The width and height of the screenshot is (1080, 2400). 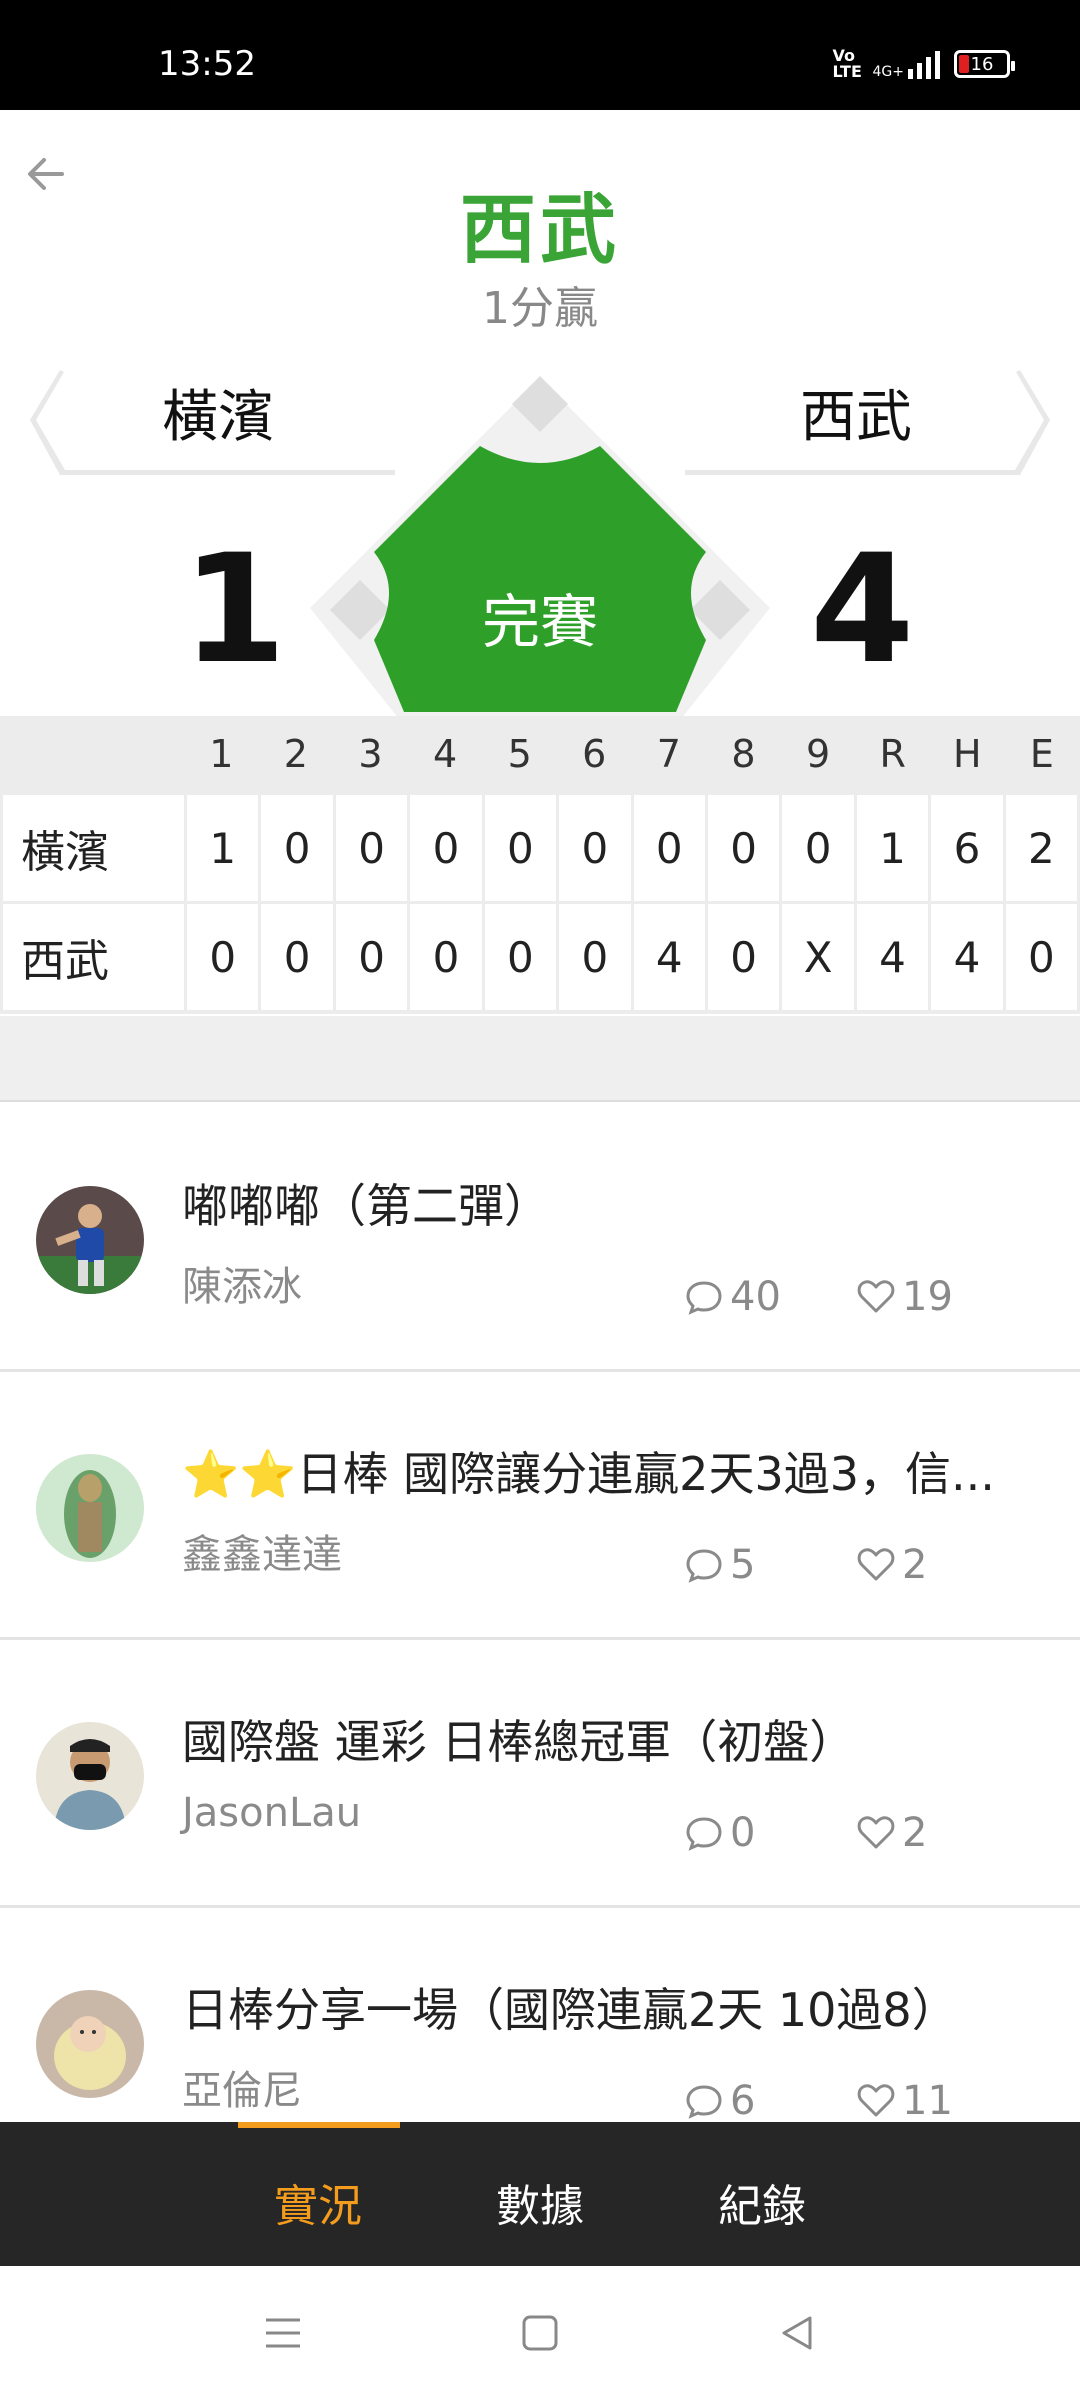 What do you see at coordinates (607, 1739) in the screenshot?
I see `post-title: 國際盤 運彩 日棒總冠軍（初盤）` at bounding box center [607, 1739].